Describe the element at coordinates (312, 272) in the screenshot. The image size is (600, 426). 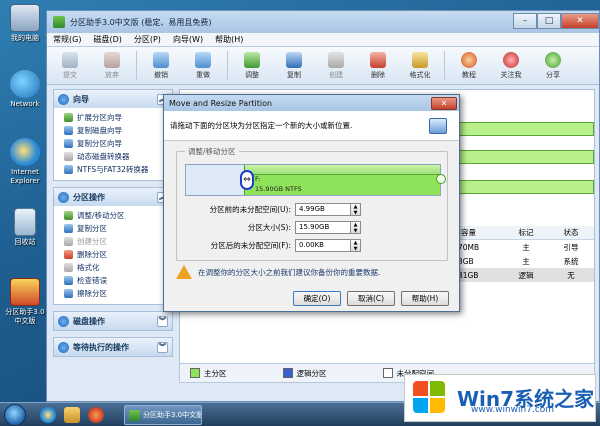
I see `backup-warning: 在调整你的分区大小之前我们建议你备份你的重要数据.` at that location.